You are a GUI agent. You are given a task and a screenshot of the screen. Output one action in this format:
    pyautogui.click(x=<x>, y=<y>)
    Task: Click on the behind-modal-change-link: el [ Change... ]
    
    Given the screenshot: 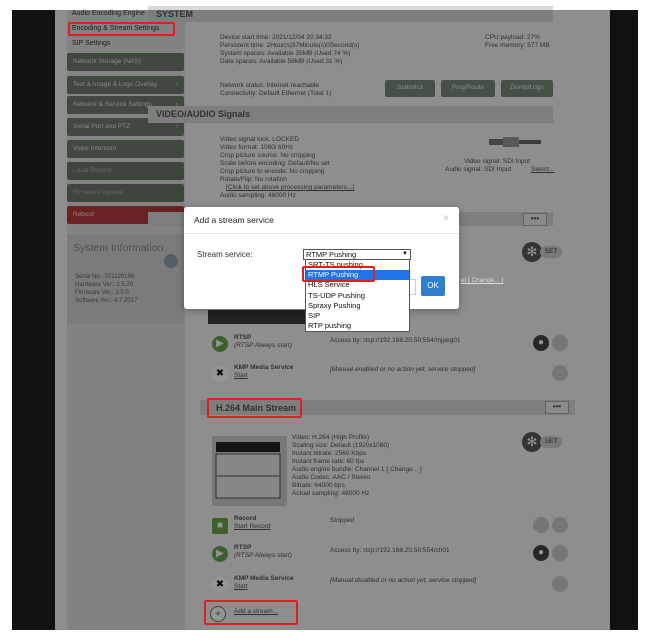 What is the action you would take?
    pyautogui.click(x=482, y=280)
    